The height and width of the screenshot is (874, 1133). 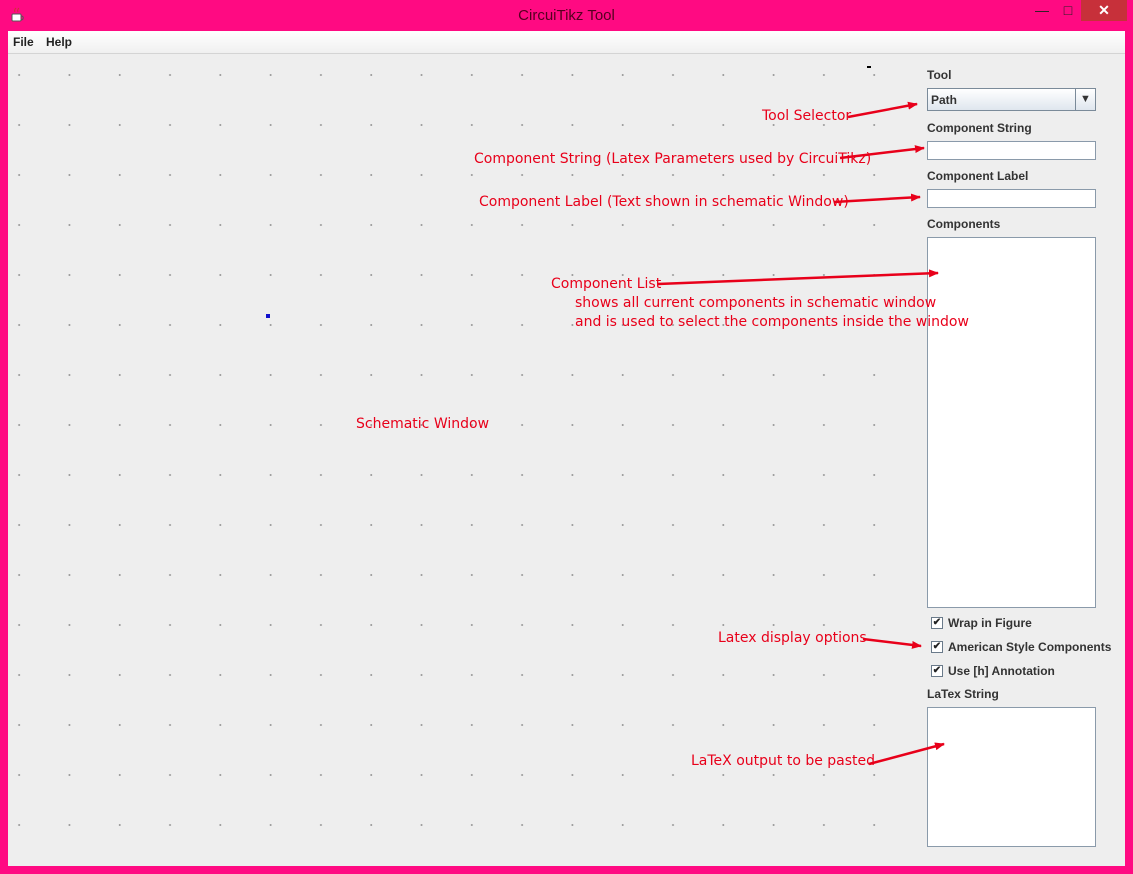 I want to click on arrow-tool-selector, so click(x=882, y=110).